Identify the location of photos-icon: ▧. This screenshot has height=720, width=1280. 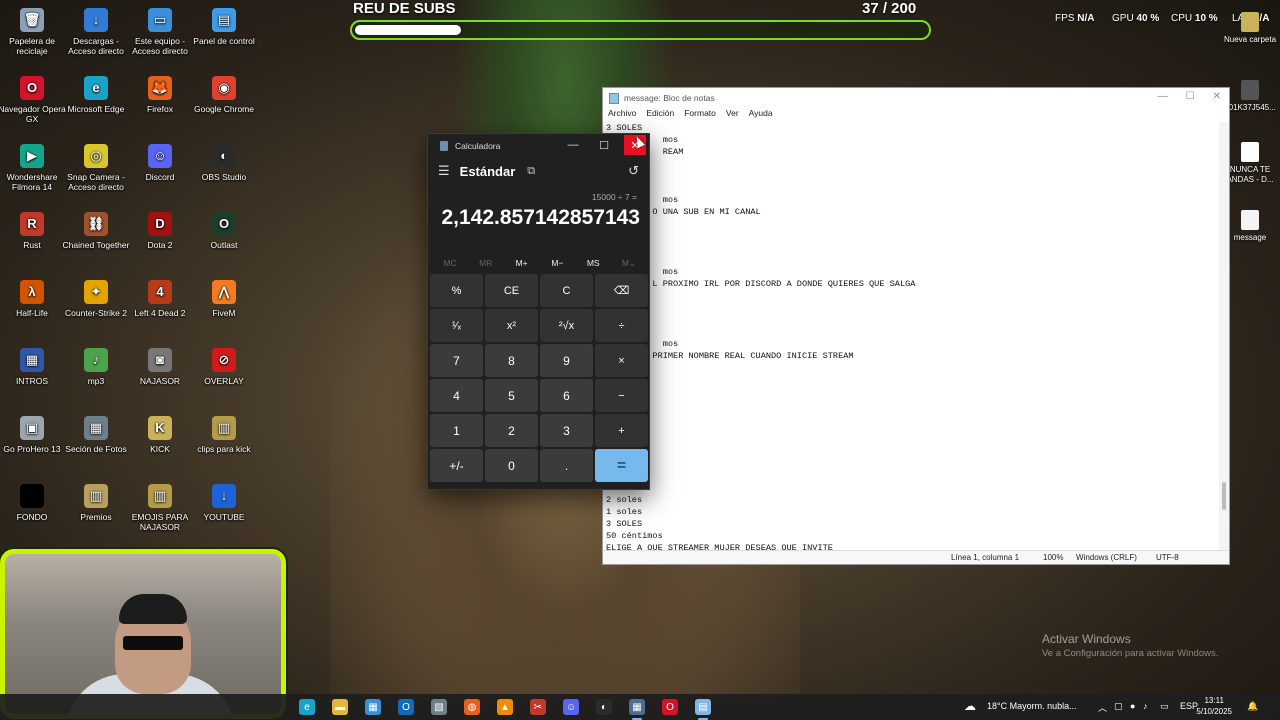
(439, 707).